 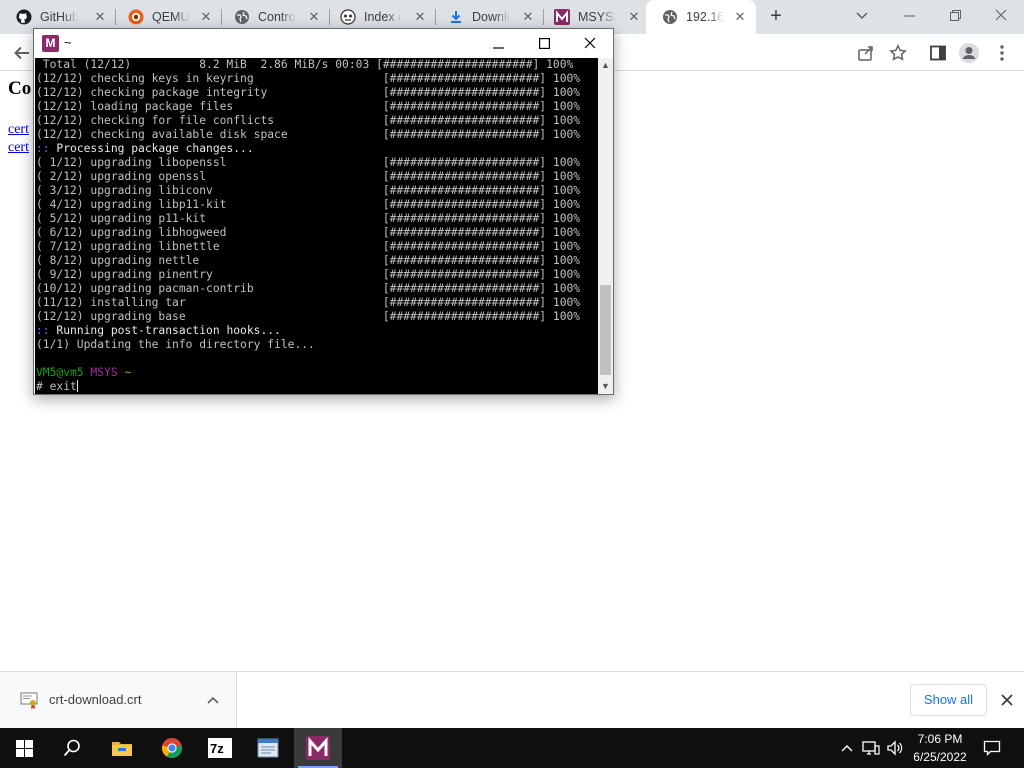 I want to click on tab-title: MSYS2, so click(x=597, y=17).